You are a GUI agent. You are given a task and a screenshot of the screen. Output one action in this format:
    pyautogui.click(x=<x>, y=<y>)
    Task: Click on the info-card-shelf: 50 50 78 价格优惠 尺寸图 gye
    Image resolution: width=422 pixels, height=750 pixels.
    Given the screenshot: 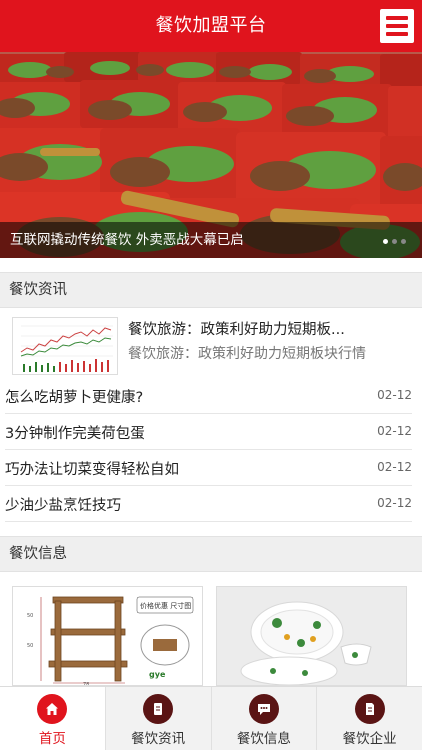 What is the action you would take?
    pyautogui.click(x=107, y=636)
    